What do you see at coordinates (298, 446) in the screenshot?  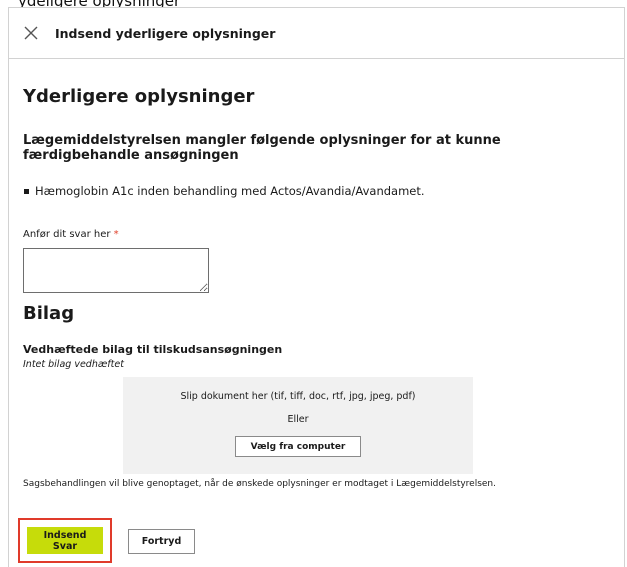 I see `choose-file-button: Vælg fra computer` at bounding box center [298, 446].